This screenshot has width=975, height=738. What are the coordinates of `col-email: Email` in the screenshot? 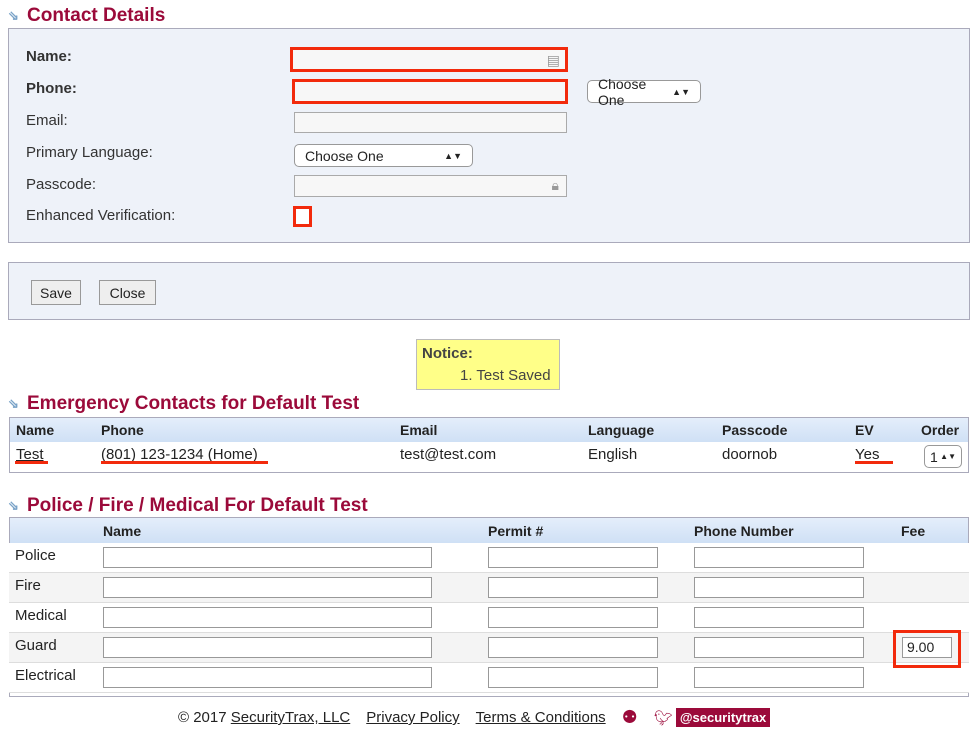 It's located at (419, 430).